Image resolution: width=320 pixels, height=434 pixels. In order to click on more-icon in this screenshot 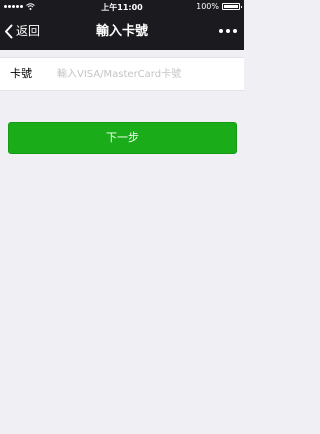, I will do `click(228, 31)`.